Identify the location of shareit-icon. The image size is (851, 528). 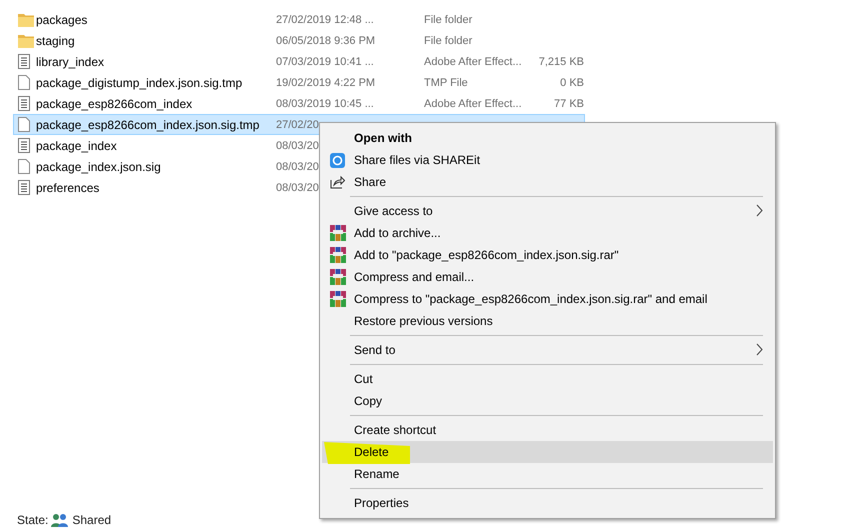
(337, 160).